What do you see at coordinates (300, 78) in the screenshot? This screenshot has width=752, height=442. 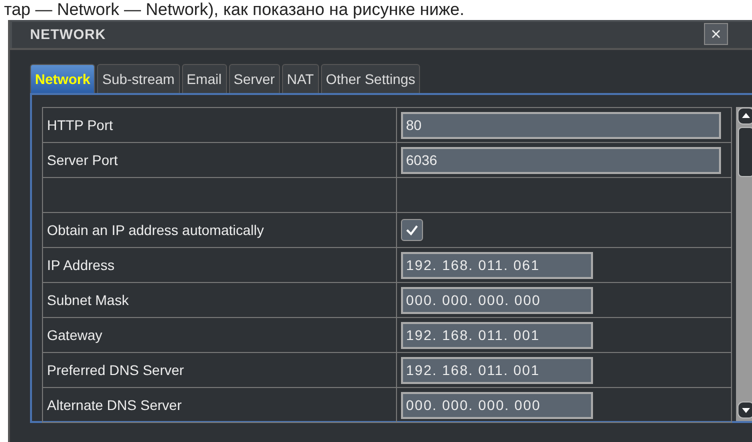 I see `tab: NAT` at bounding box center [300, 78].